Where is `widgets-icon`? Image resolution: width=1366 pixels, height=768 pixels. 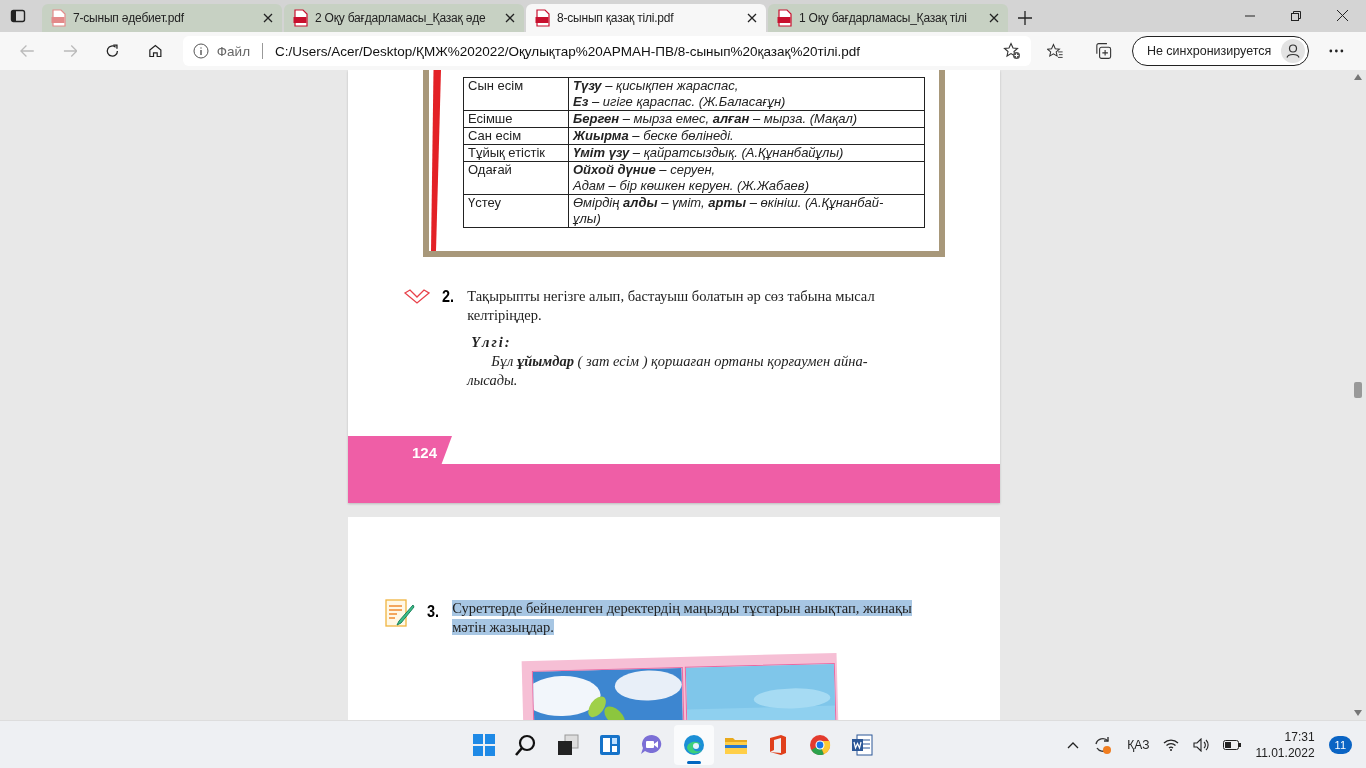 widgets-icon is located at coordinates (610, 744).